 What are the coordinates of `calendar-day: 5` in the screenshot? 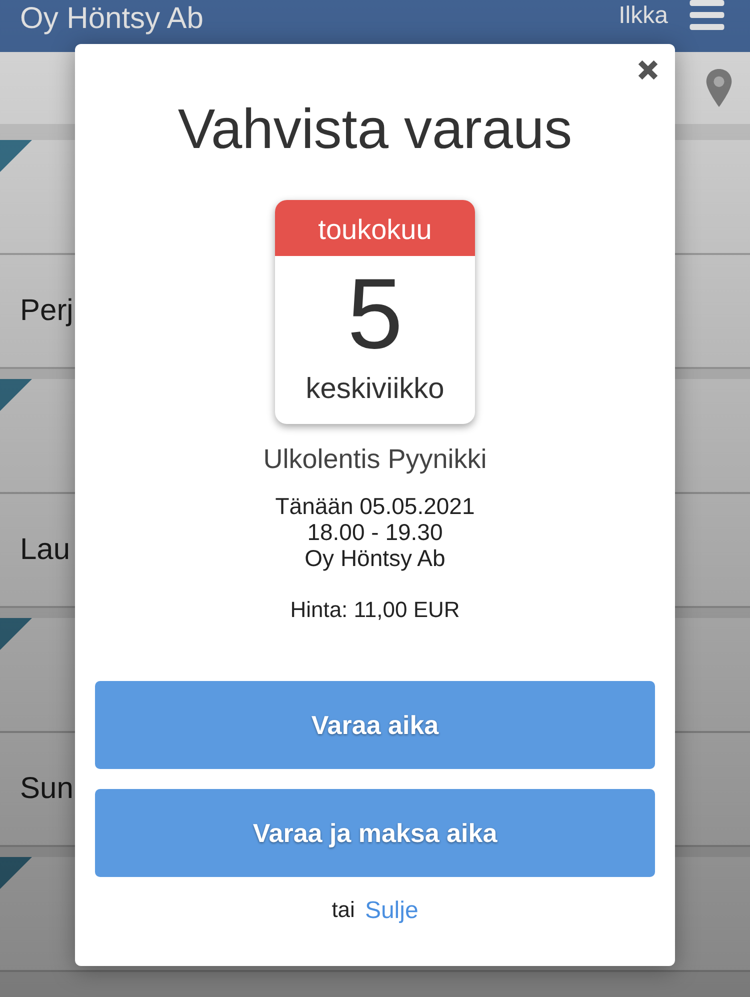 It's located at (375, 314).